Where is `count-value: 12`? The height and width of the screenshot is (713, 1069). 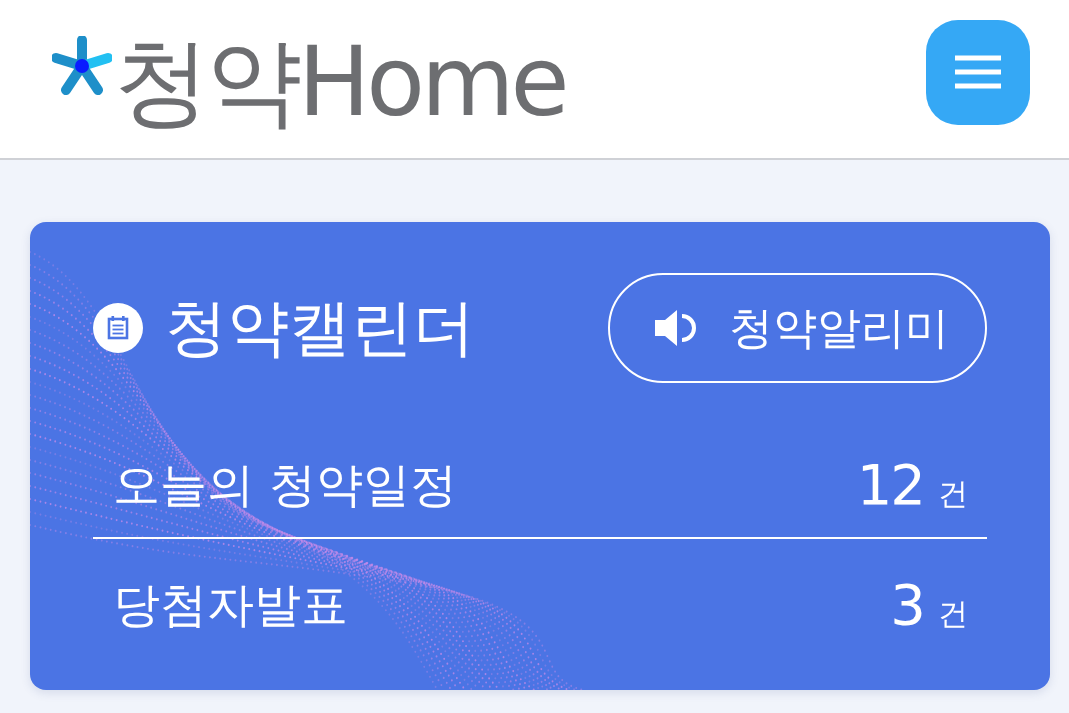
count-value: 12 is located at coordinates (890, 485).